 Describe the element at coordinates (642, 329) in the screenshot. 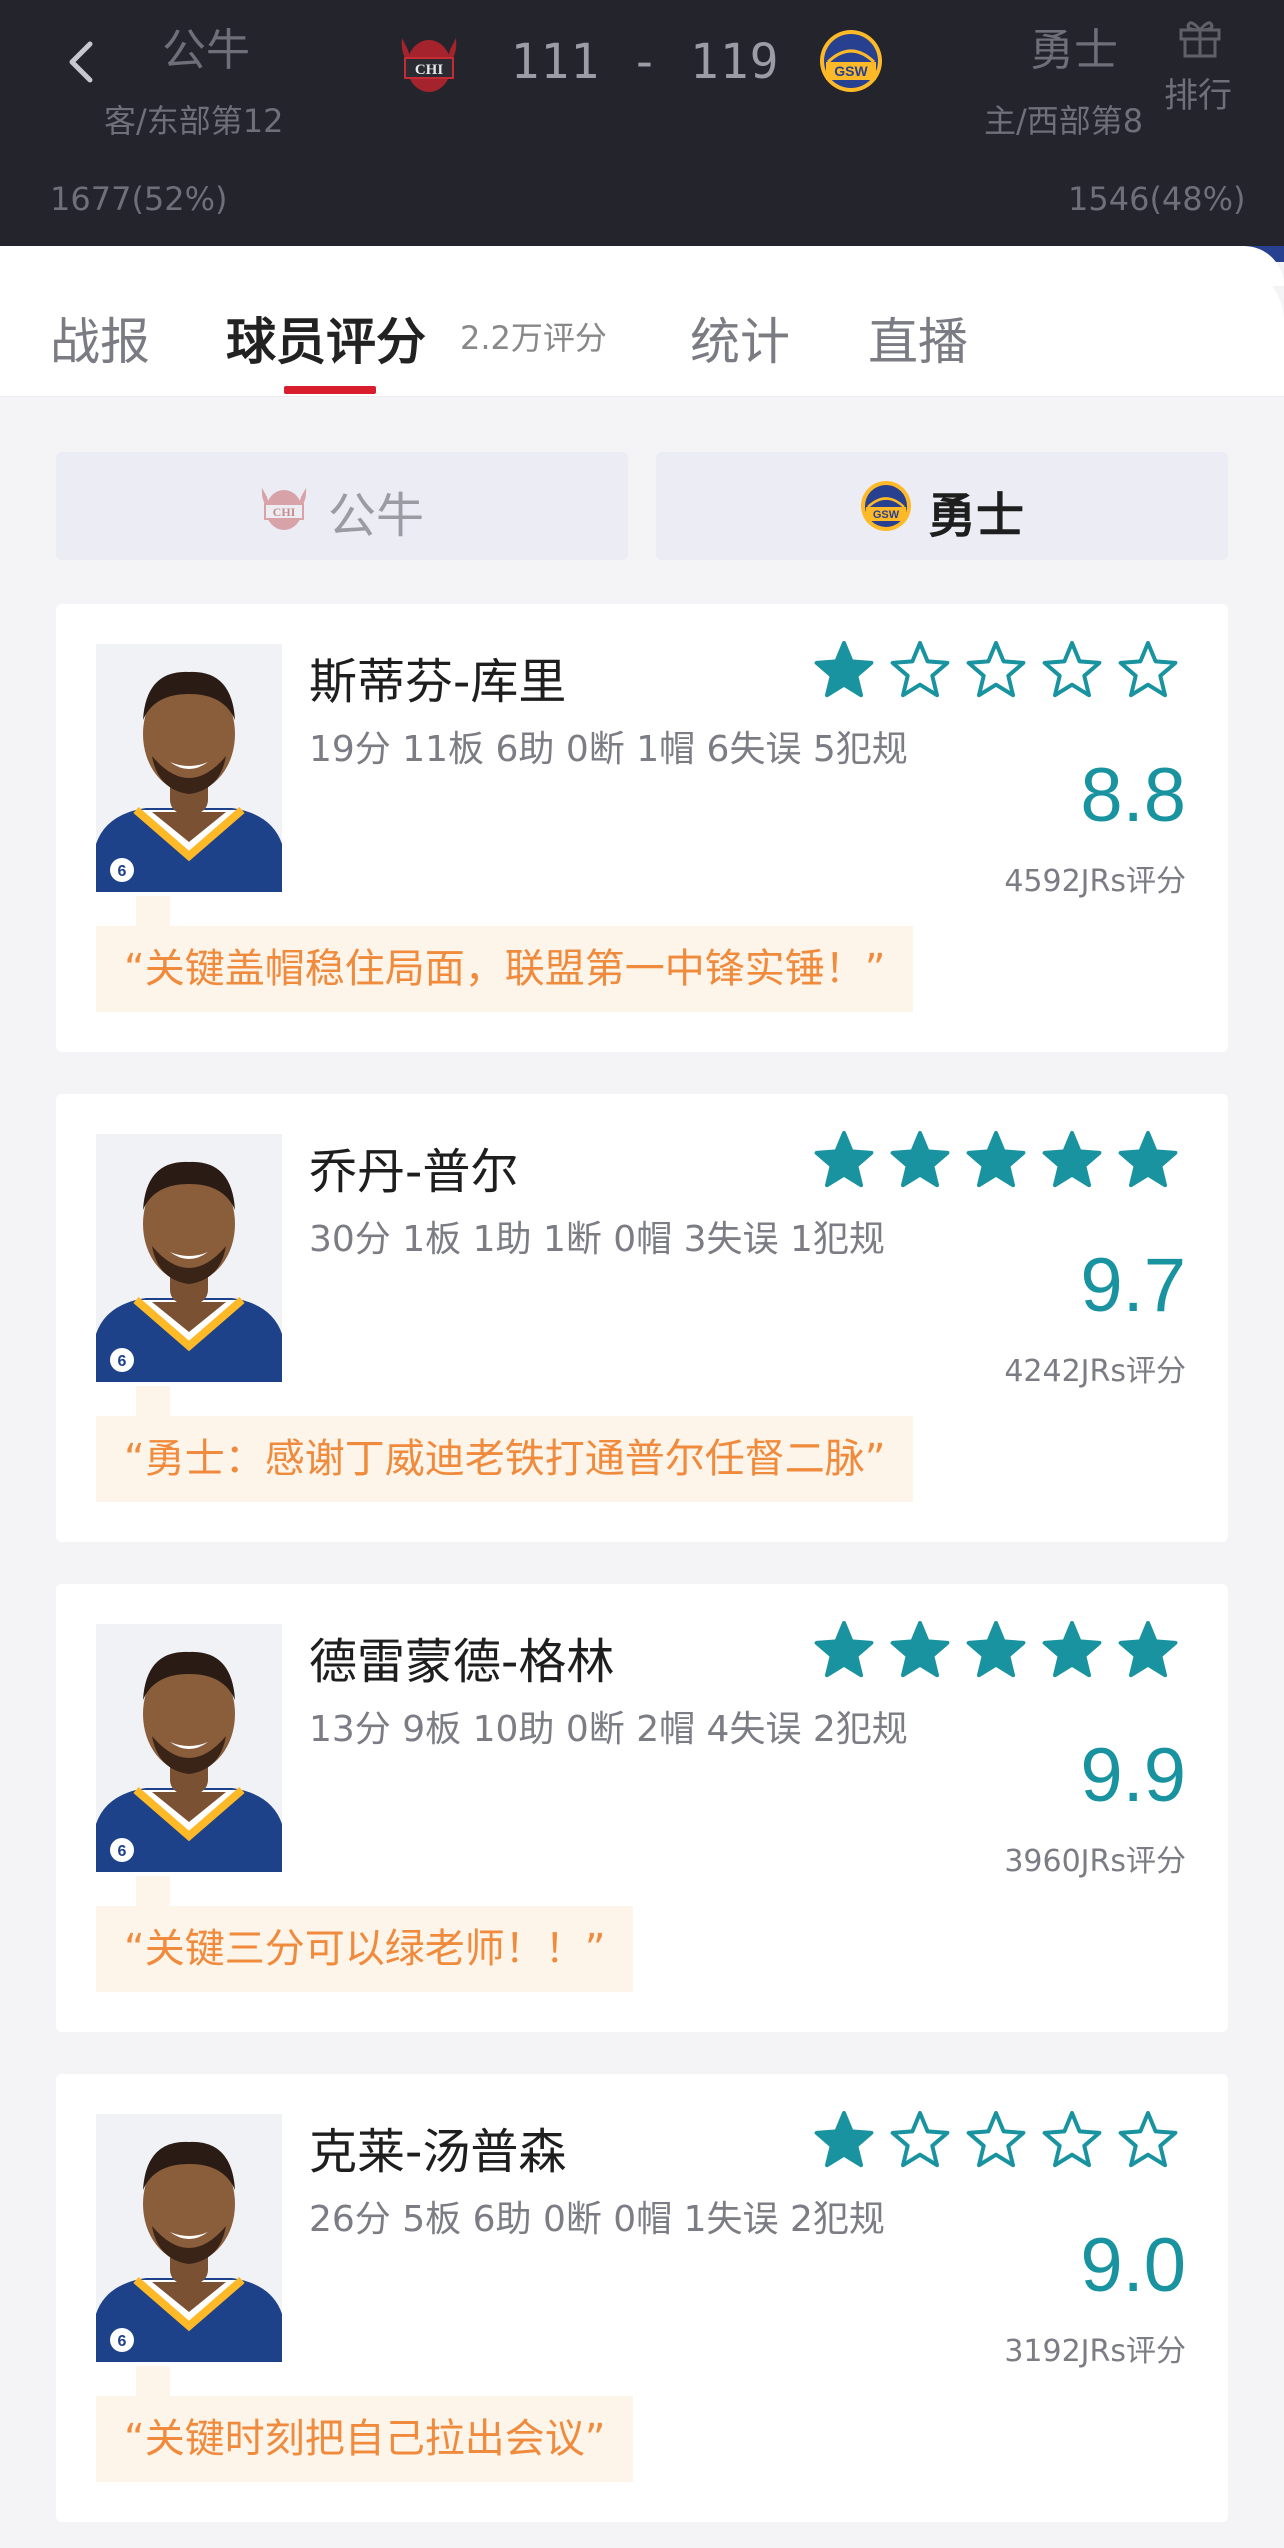

I see `tab-bar` at that location.